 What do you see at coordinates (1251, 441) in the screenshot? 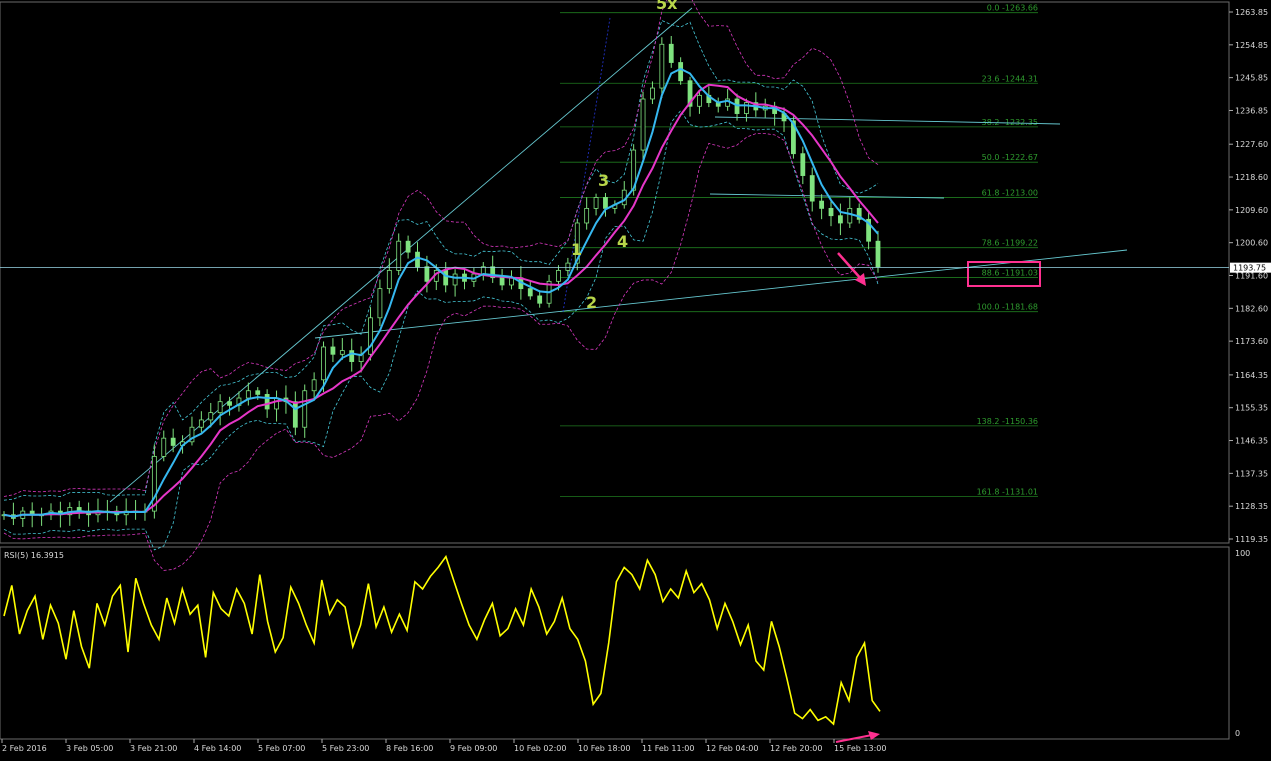
I see `price-tick-label: 1146.35` at bounding box center [1251, 441].